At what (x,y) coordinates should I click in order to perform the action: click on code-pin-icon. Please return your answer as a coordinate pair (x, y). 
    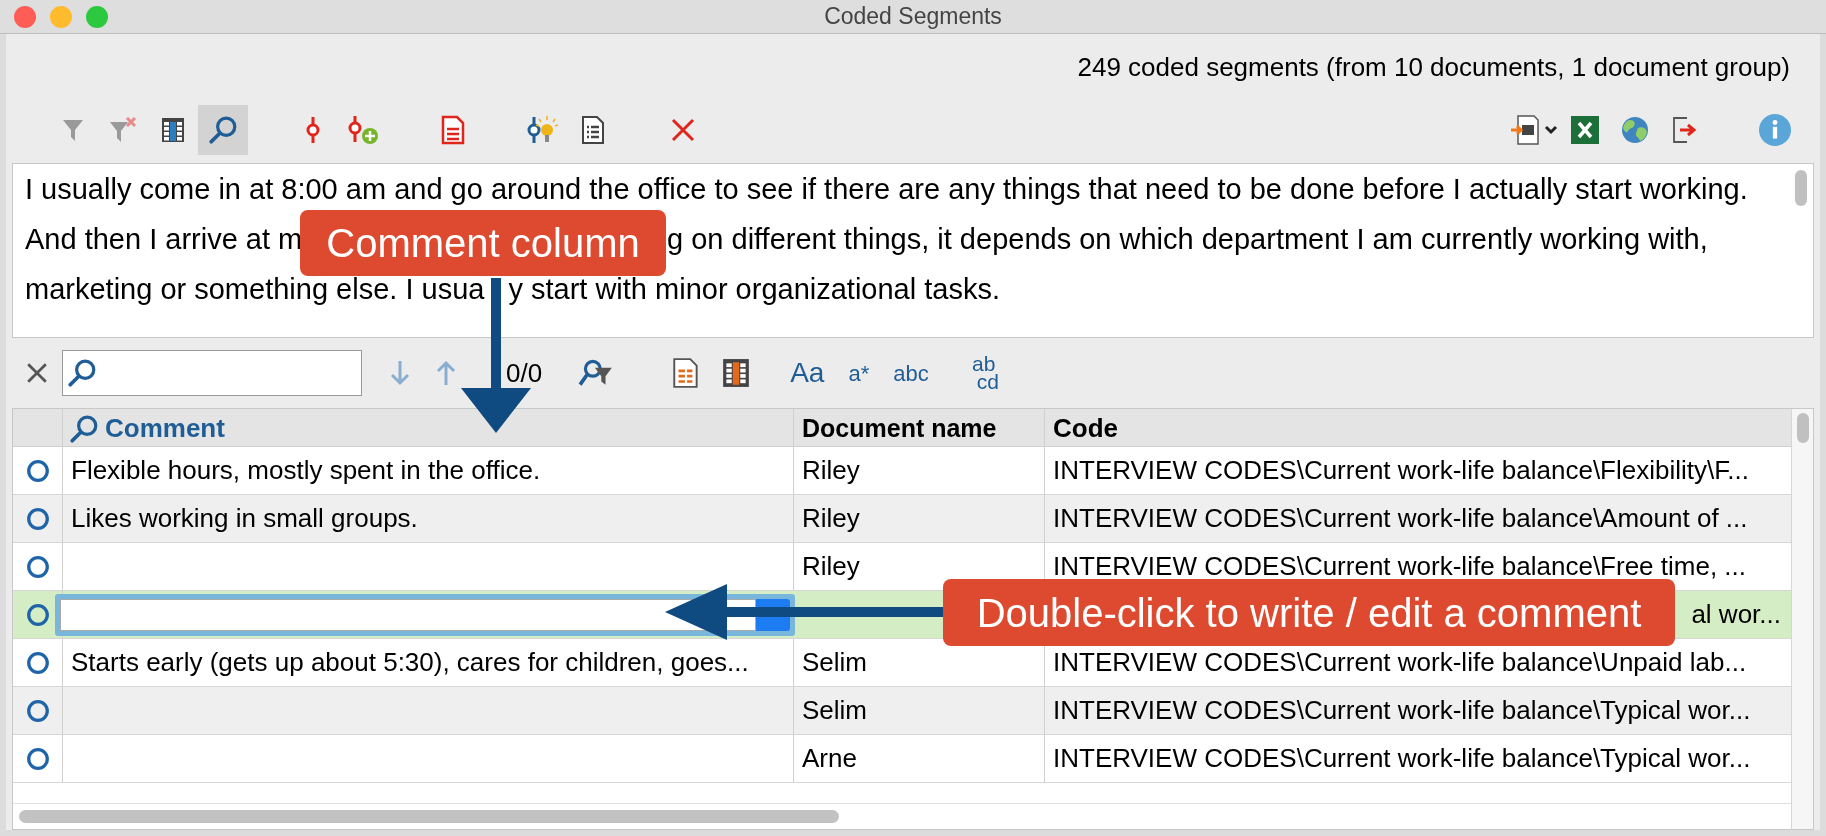
    Looking at the image, I should click on (313, 130).